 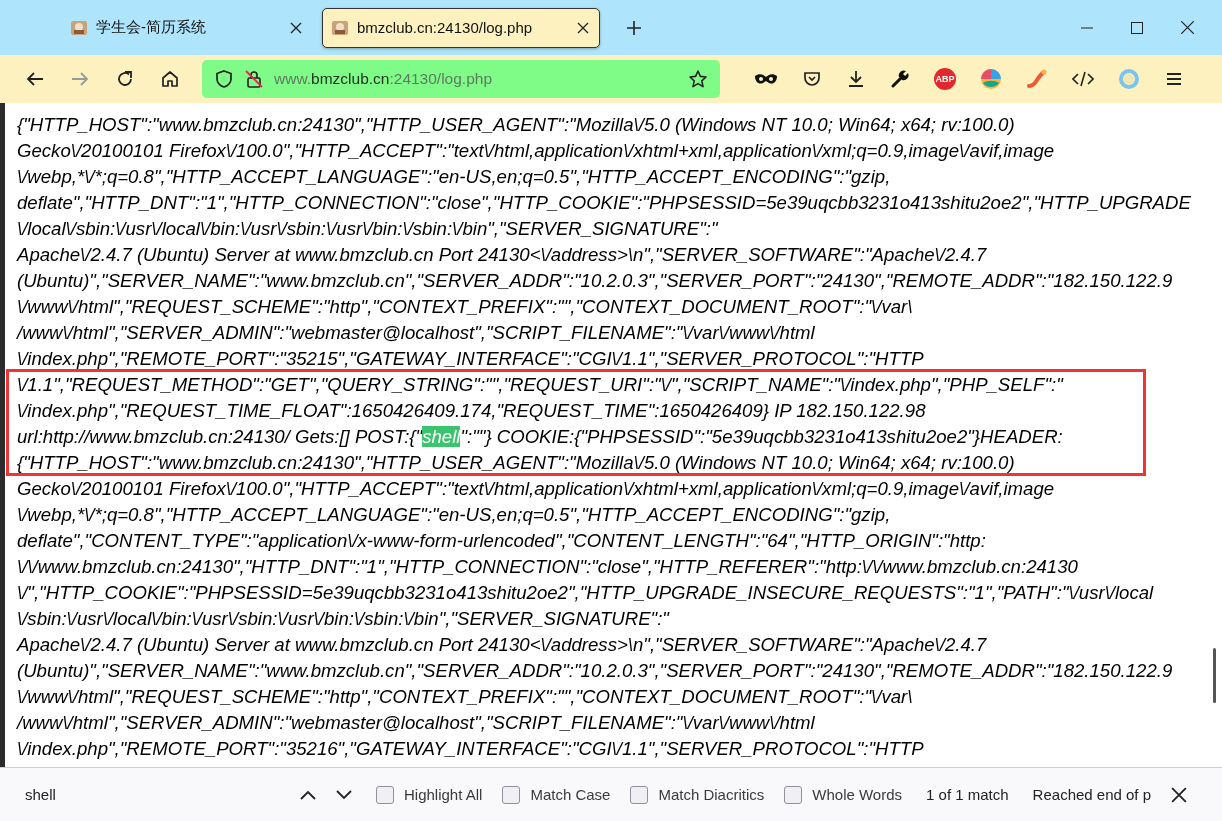 What do you see at coordinates (711, 794) in the screenshot?
I see `option-label: Match Diacritics` at bounding box center [711, 794].